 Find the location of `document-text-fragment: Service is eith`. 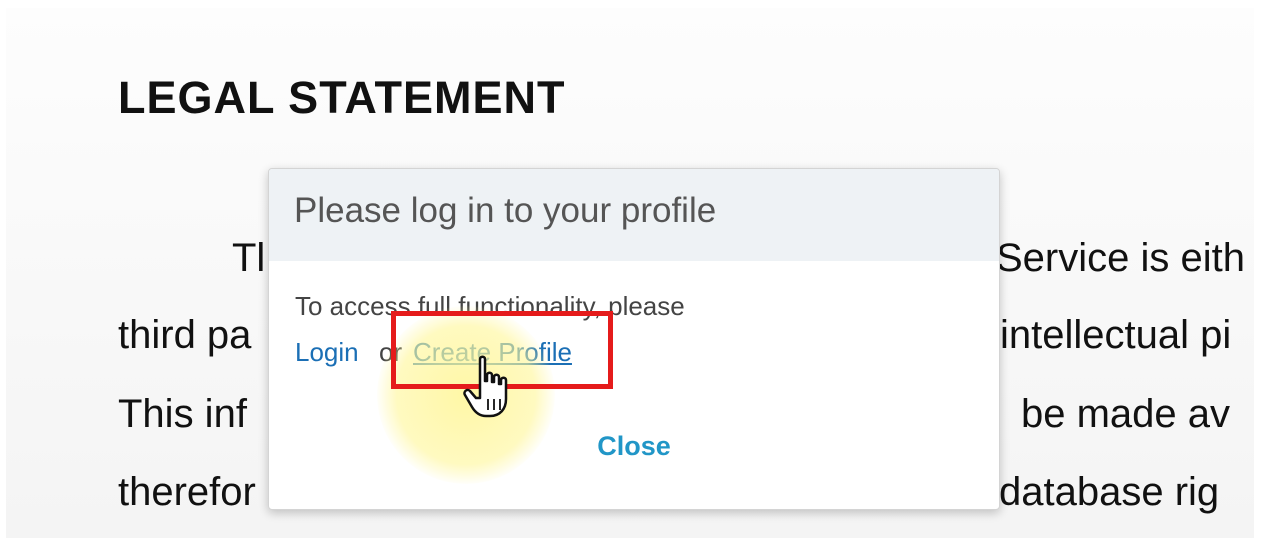

document-text-fragment: Service is eith is located at coordinates (1120, 258).